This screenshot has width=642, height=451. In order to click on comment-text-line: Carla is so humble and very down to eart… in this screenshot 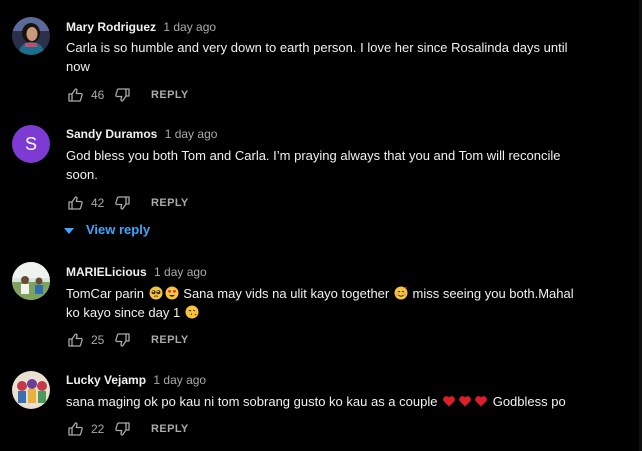, I will do `click(317, 47)`.